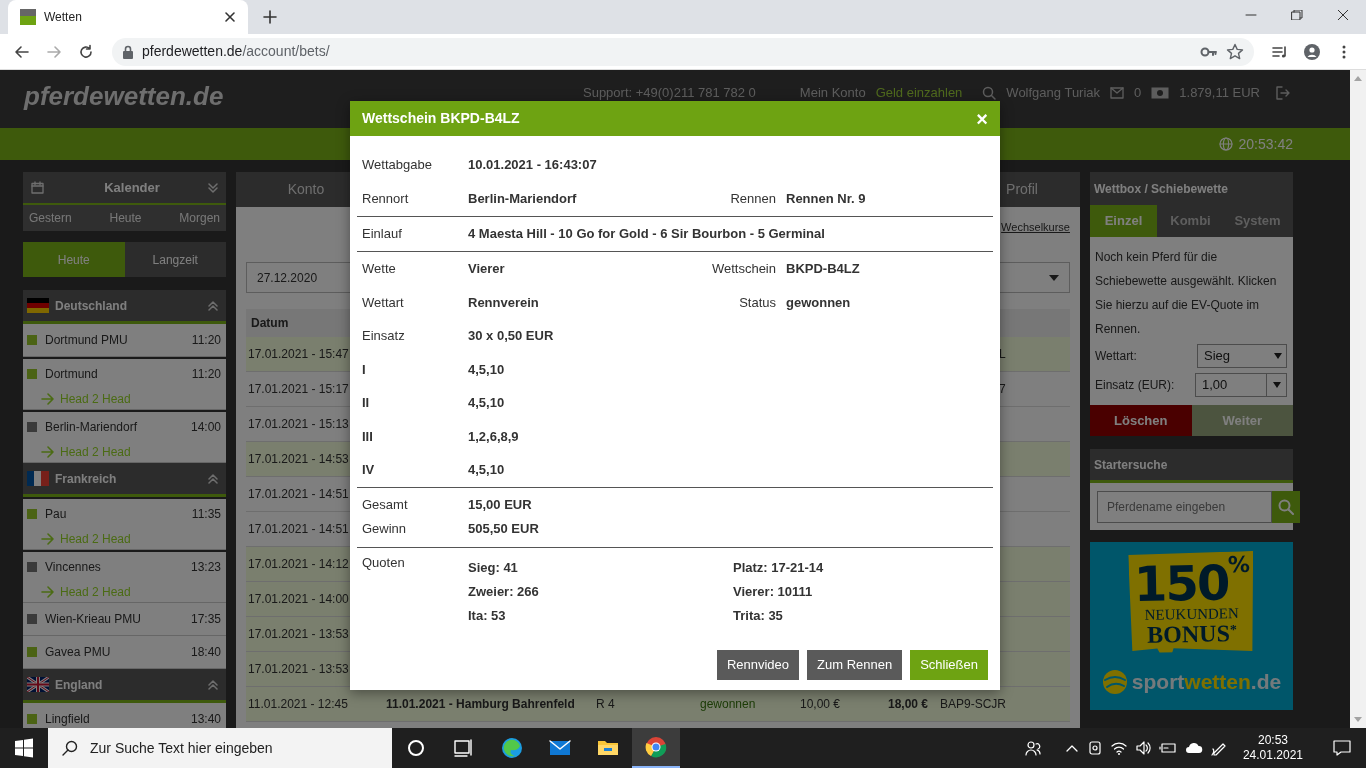 The height and width of the screenshot is (768, 1366). Describe the element at coordinates (368, 436) in the screenshot. I see `field-label: III` at that location.